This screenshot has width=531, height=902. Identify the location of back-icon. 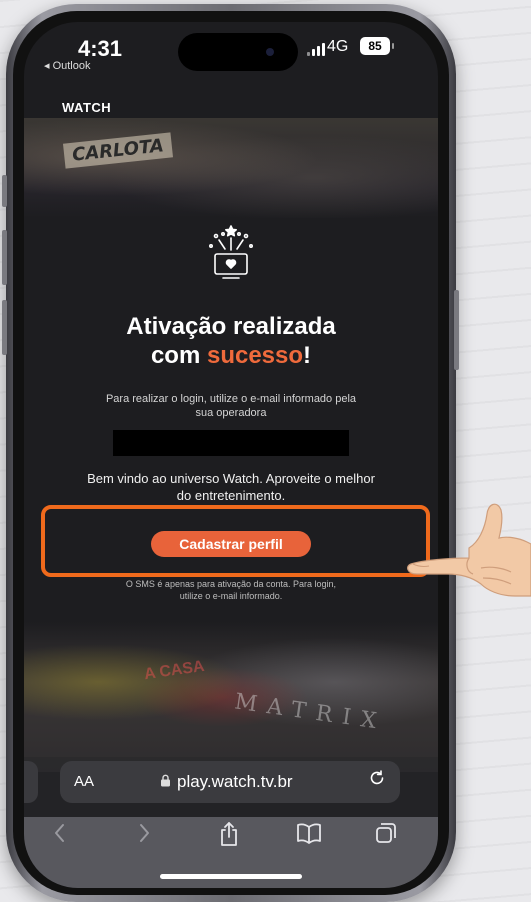
(60, 836).